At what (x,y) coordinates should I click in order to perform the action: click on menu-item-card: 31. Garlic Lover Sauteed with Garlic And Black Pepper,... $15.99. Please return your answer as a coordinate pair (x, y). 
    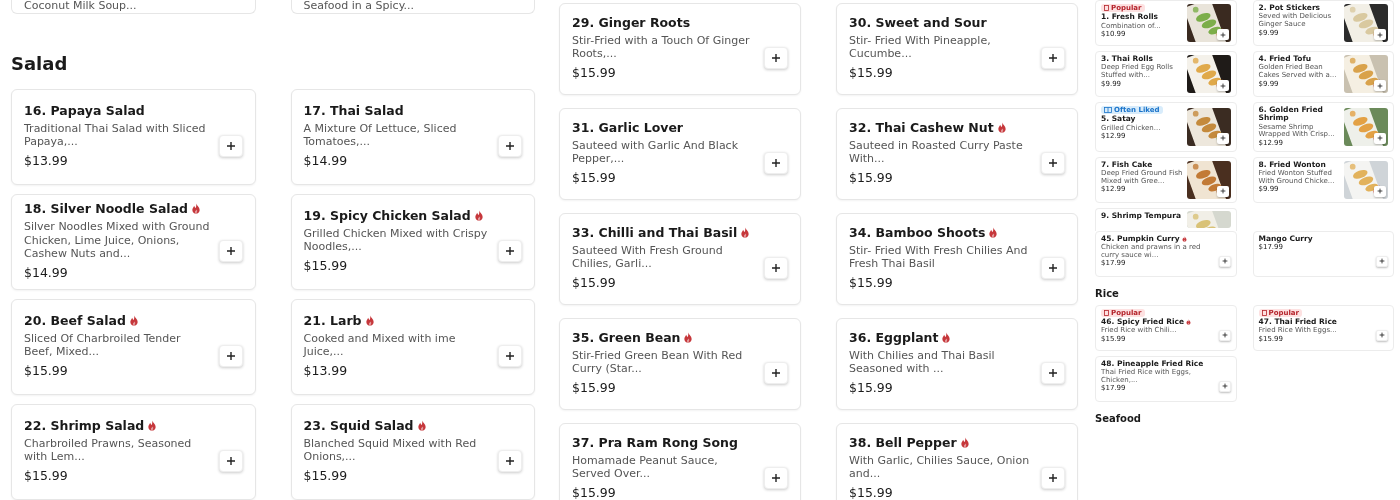
    Looking at the image, I should click on (680, 154).